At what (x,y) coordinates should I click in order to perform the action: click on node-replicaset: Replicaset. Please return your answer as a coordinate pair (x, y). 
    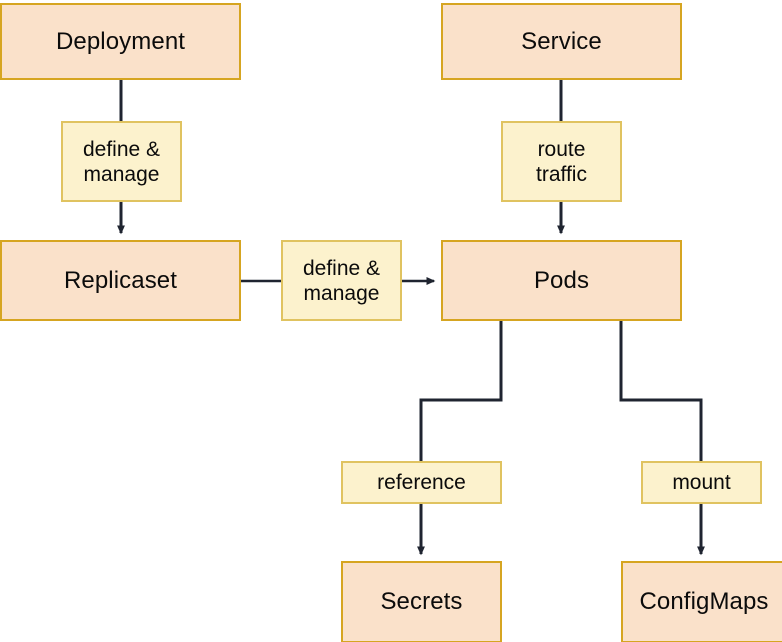
    Looking at the image, I should click on (120, 280).